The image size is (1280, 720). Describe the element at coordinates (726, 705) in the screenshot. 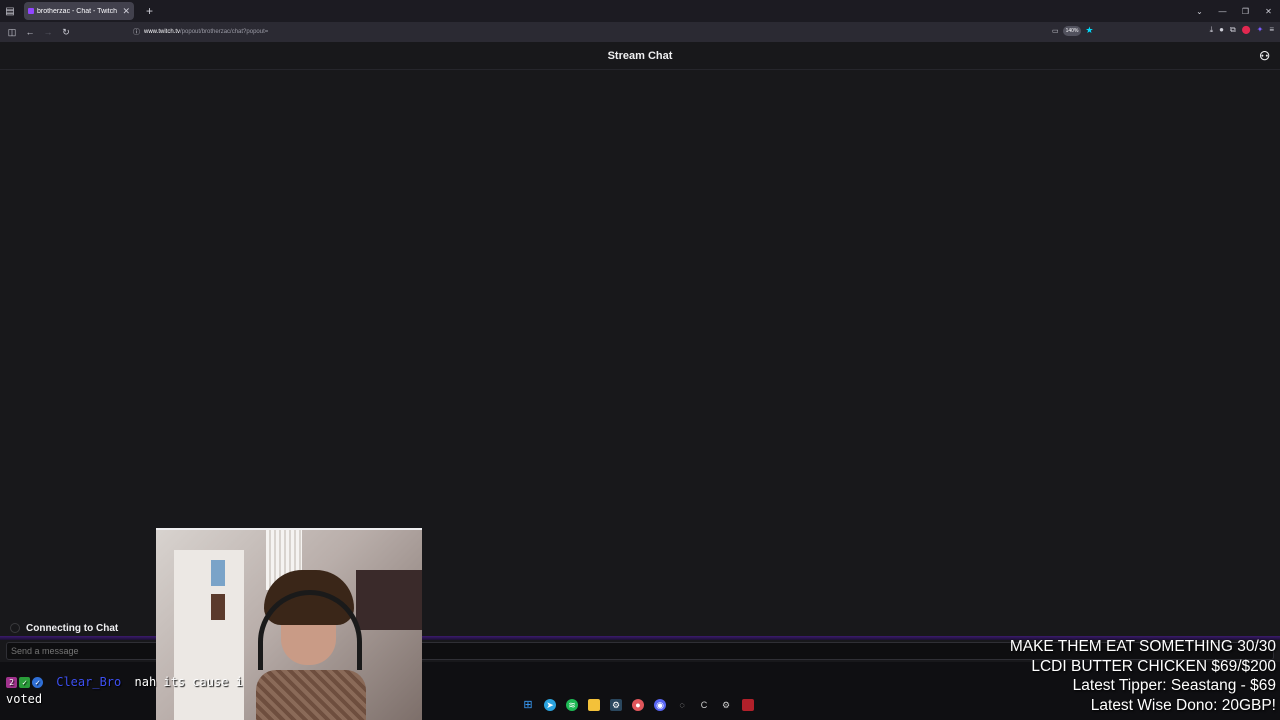

I see `settings-icon: ⚙` at that location.